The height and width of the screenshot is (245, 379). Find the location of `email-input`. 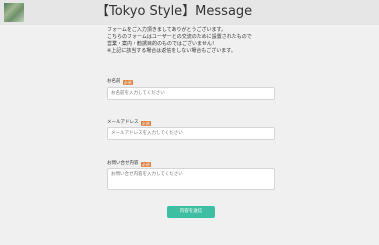

email-input is located at coordinates (191, 133).